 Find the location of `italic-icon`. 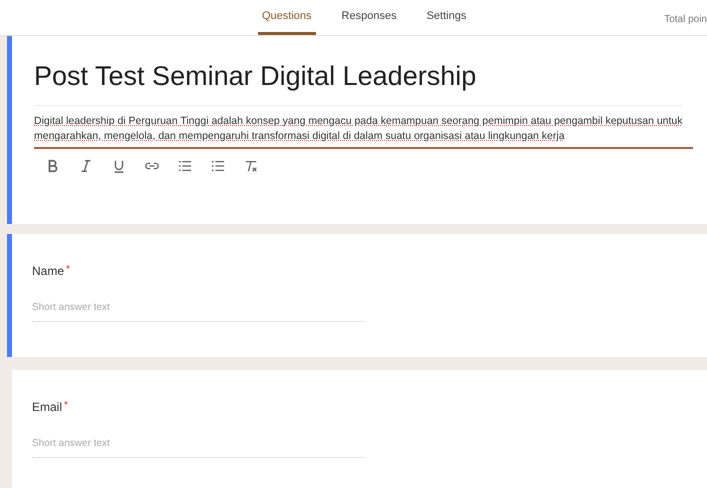

italic-icon is located at coordinates (86, 165).